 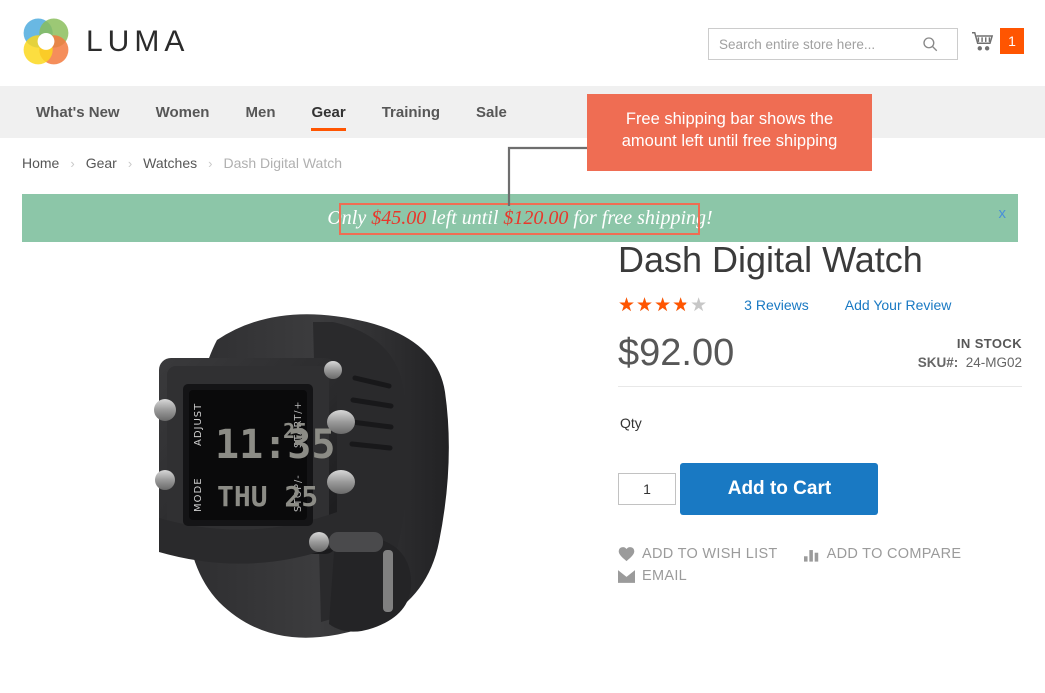 I want to click on main-navigation: What's New Women Men Gear Training Sale, so click(x=522, y=112).